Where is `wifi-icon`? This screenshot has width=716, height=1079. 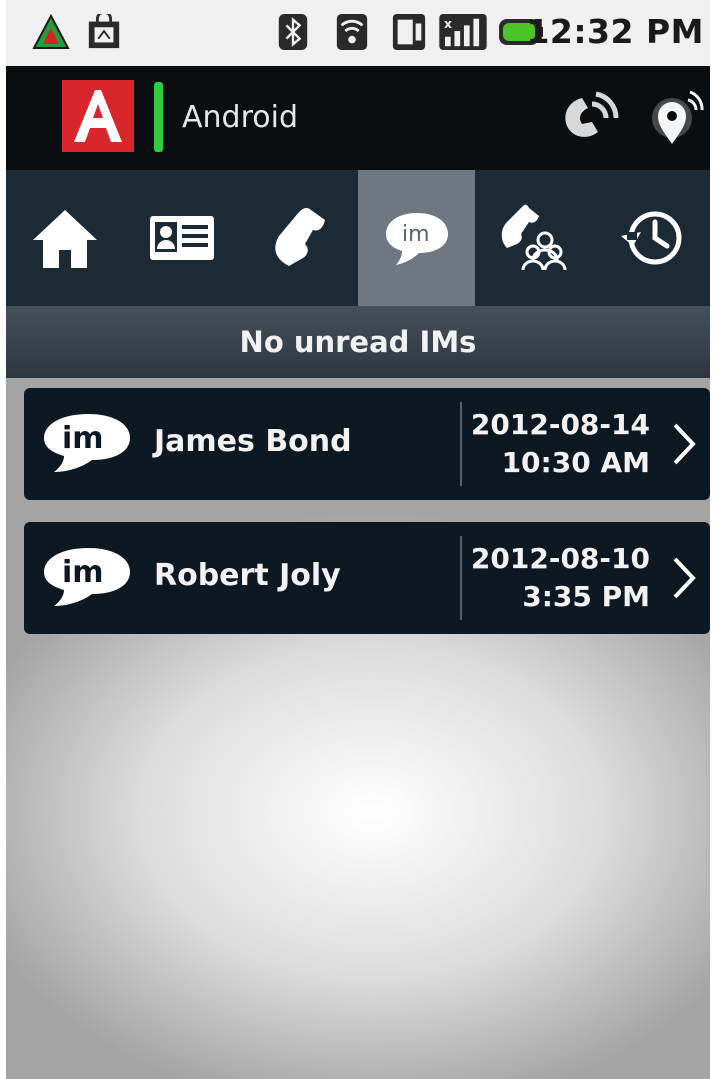 wifi-icon is located at coordinates (352, 32).